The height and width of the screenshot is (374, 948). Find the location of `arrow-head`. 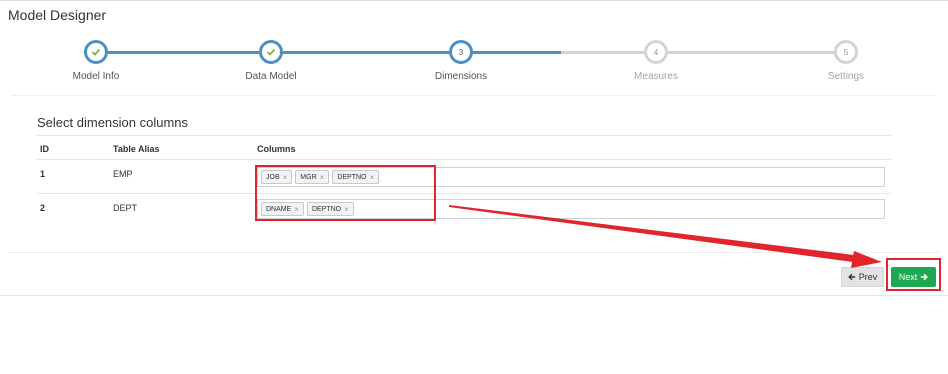

arrow-head is located at coordinates (866, 259).